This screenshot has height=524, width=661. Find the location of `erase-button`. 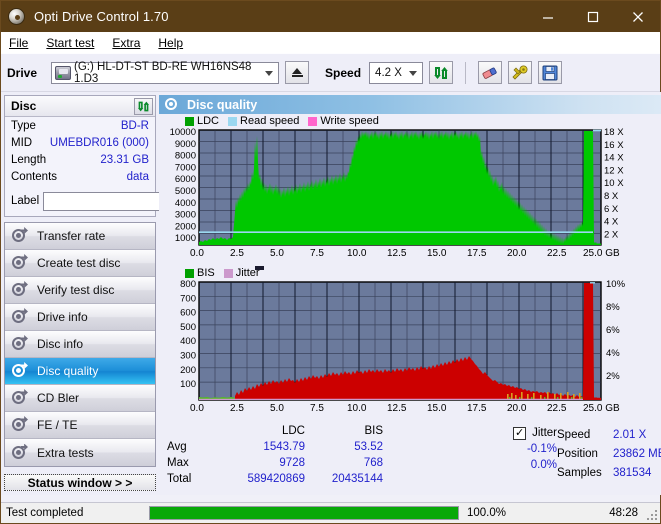

erase-button is located at coordinates (490, 72).